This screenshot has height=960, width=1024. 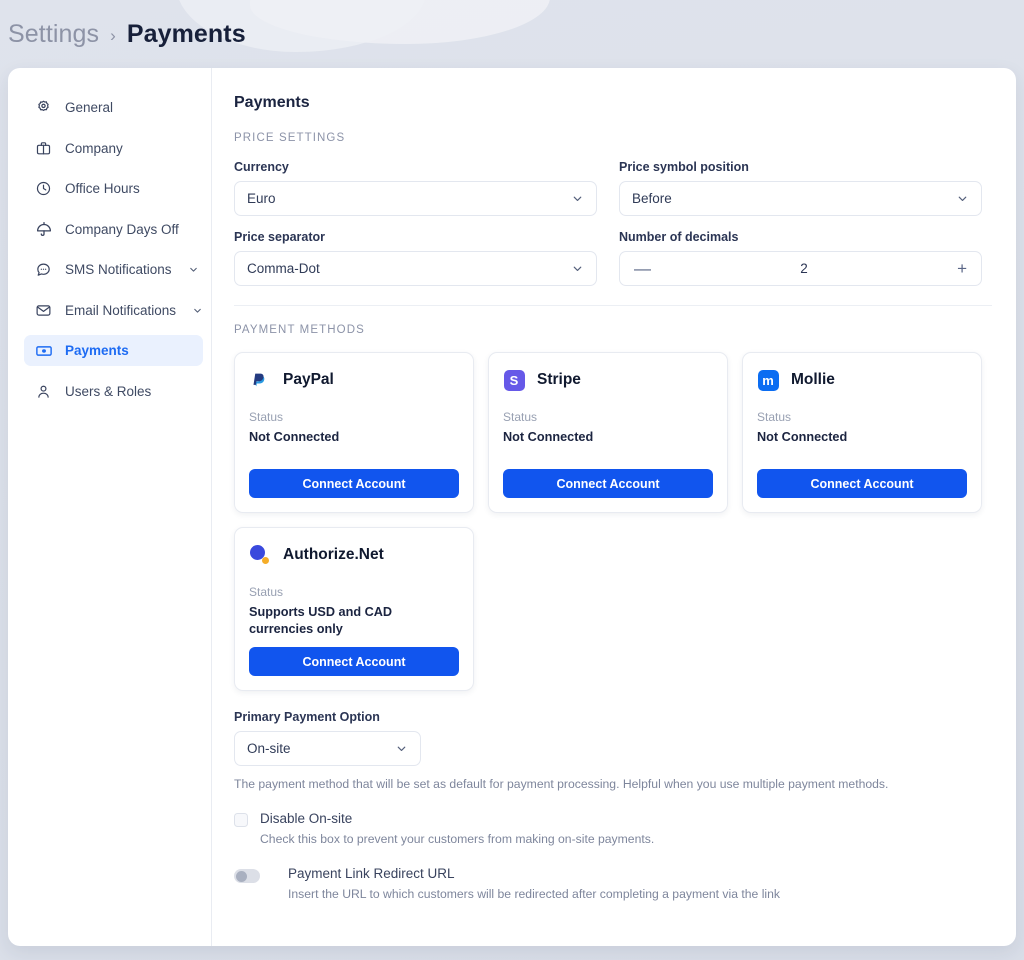 I want to click on sidebar-item-label: Users & Roles, so click(x=108, y=391).